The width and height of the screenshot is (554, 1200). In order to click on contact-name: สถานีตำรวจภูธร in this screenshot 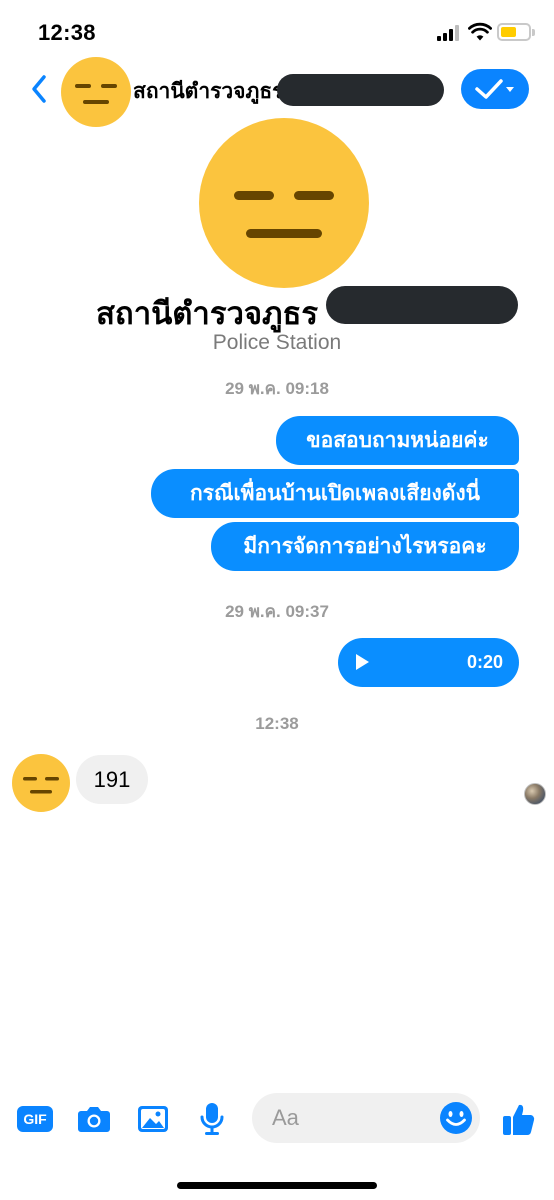, I will do `click(208, 91)`.